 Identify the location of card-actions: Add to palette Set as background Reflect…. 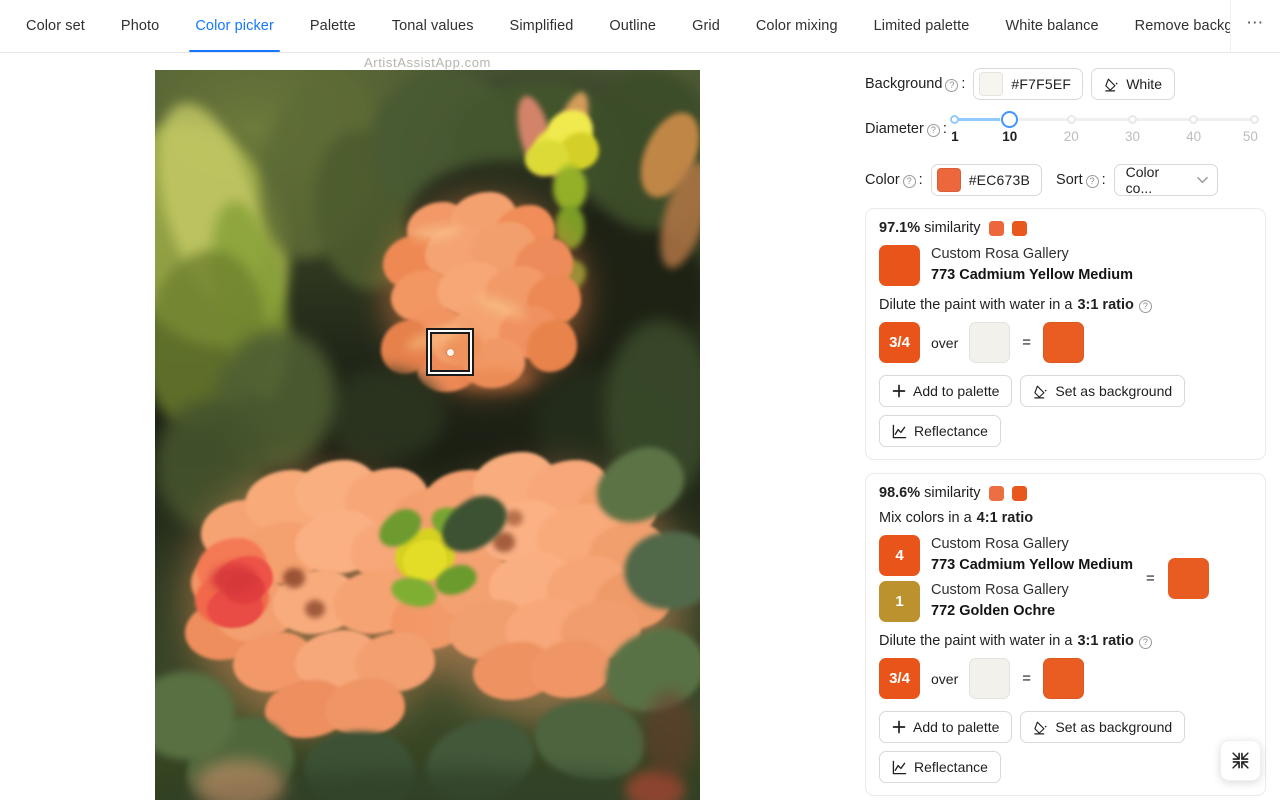
(1065, 411).